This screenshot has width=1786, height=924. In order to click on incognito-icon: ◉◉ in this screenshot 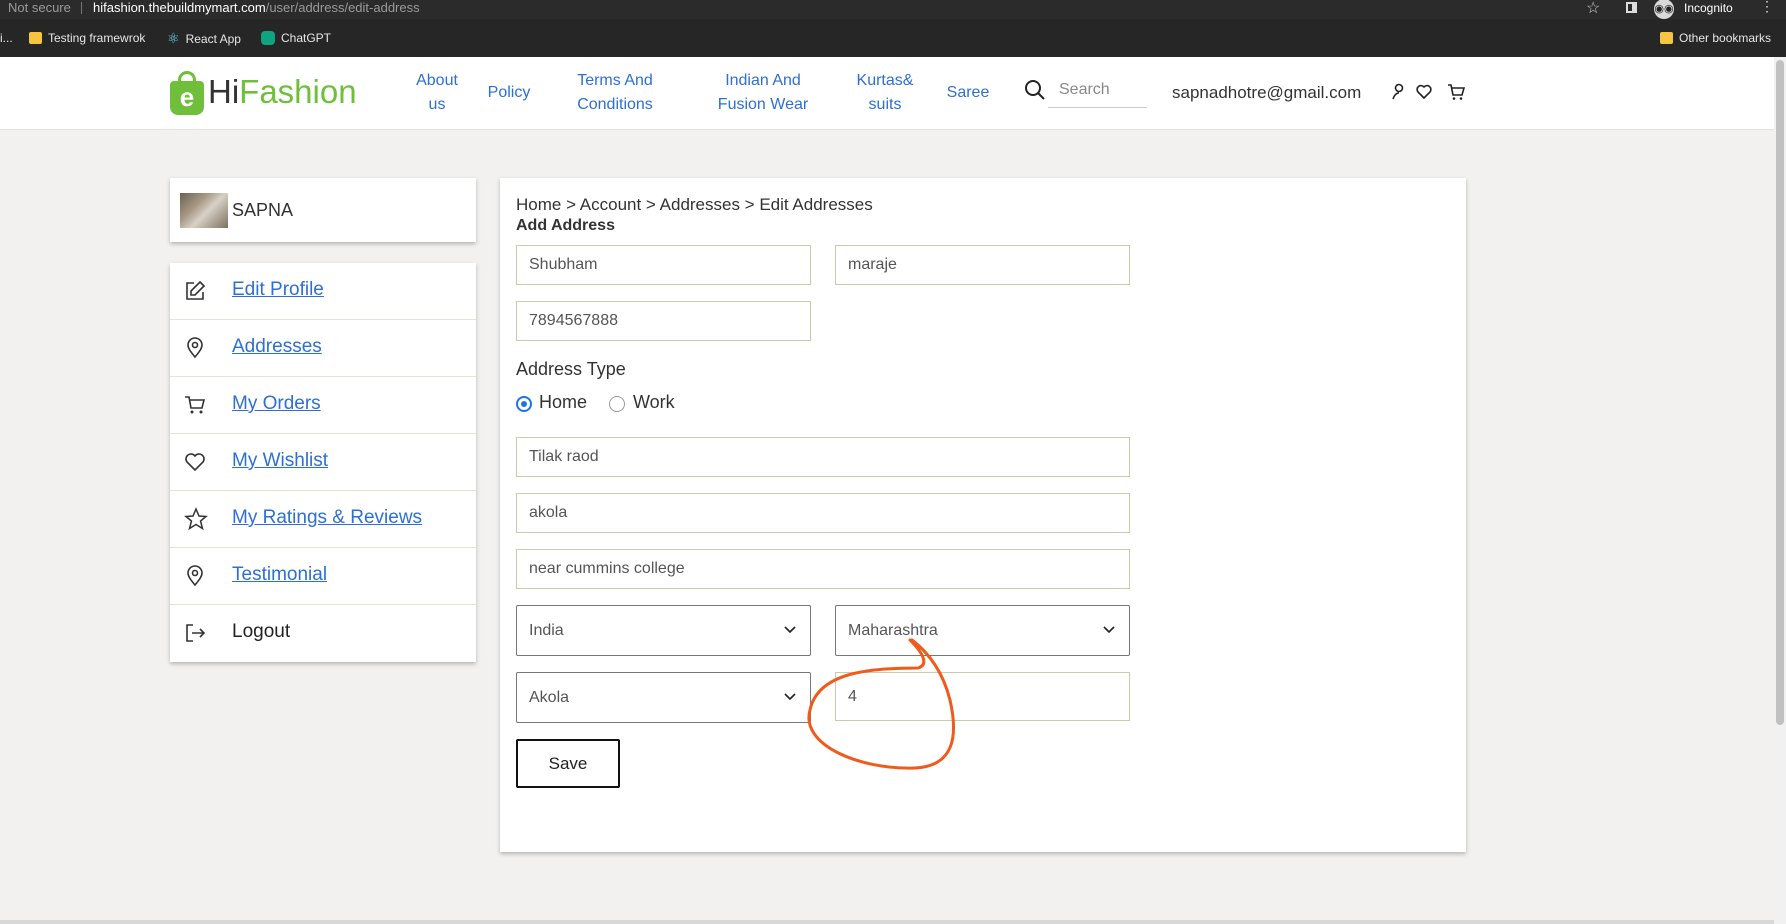, I will do `click(1664, 9)`.